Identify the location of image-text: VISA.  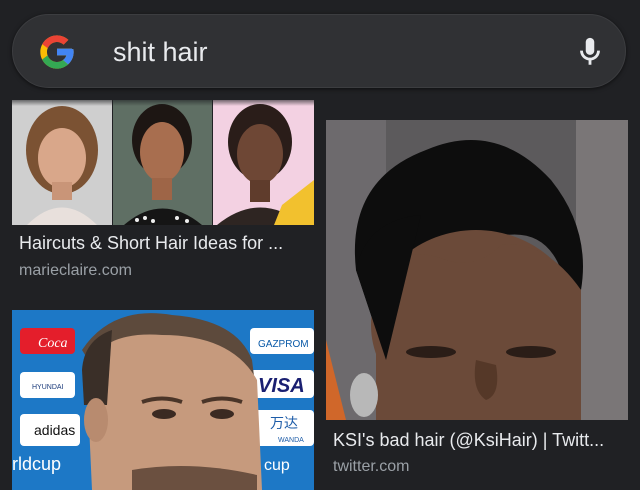
(281, 386).